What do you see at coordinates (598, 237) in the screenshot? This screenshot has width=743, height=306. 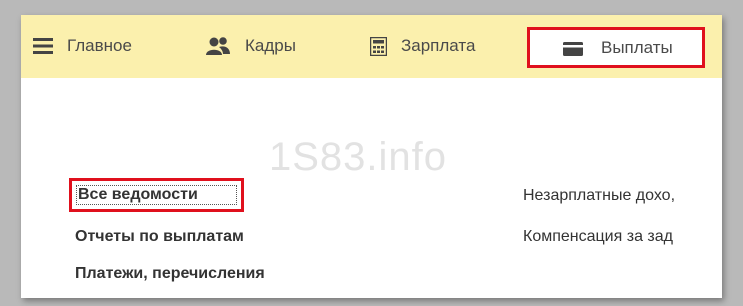 I see `link-compensation: Компенсация за зад` at bounding box center [598, 237].